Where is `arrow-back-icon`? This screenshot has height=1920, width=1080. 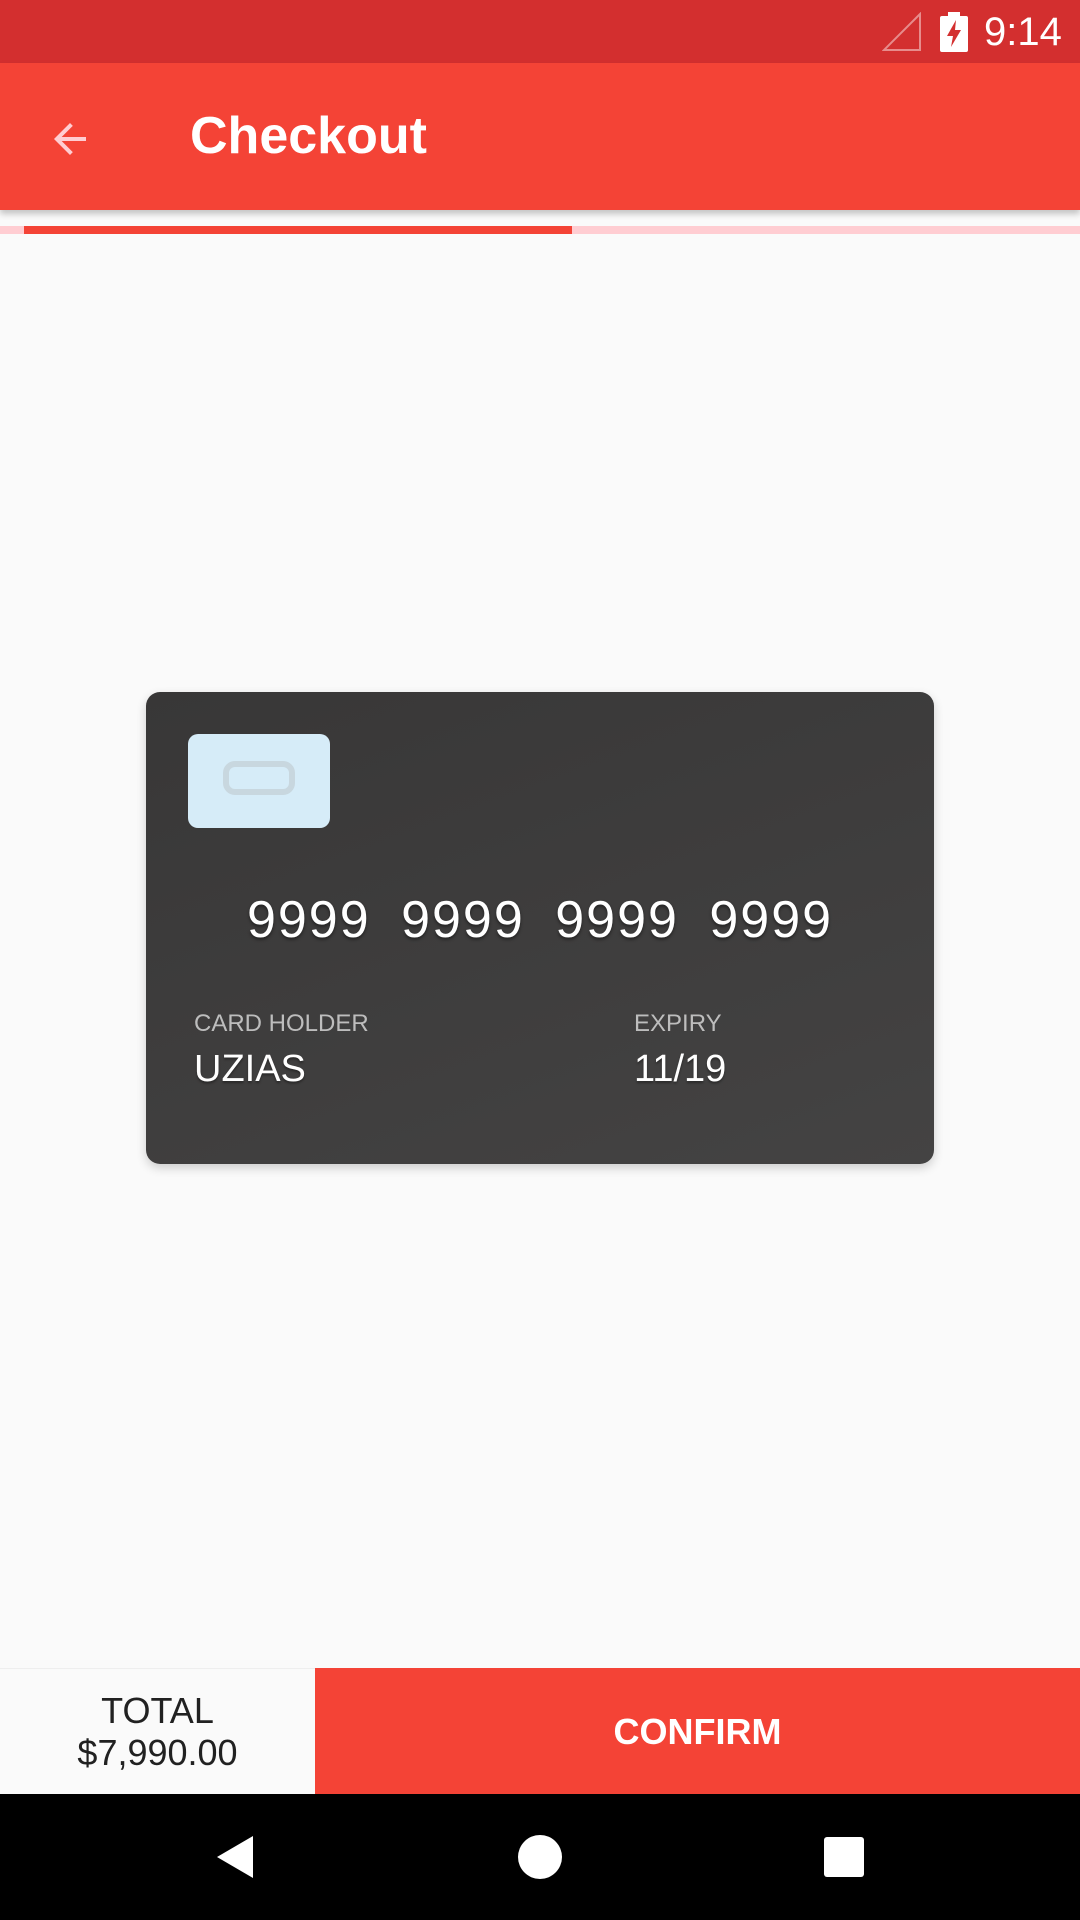
arrow-back-icon is located at coordinates (70, 139).